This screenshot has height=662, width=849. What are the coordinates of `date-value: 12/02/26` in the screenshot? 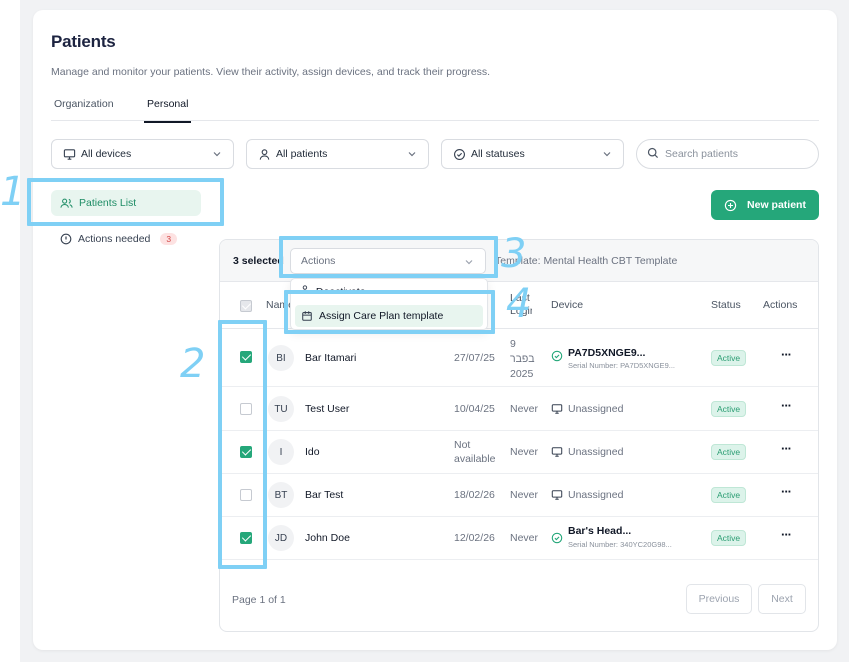 It's located at (474, 538).